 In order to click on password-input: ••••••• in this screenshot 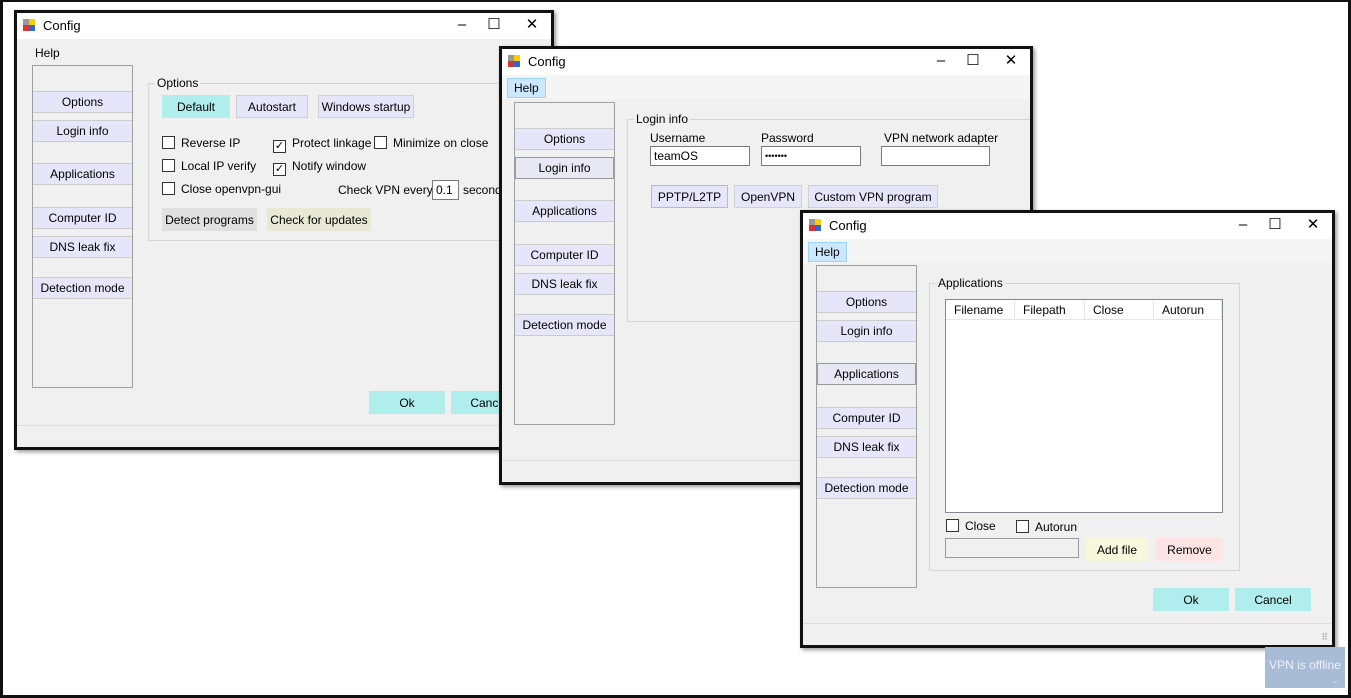, I will do `click(811, 156)`.